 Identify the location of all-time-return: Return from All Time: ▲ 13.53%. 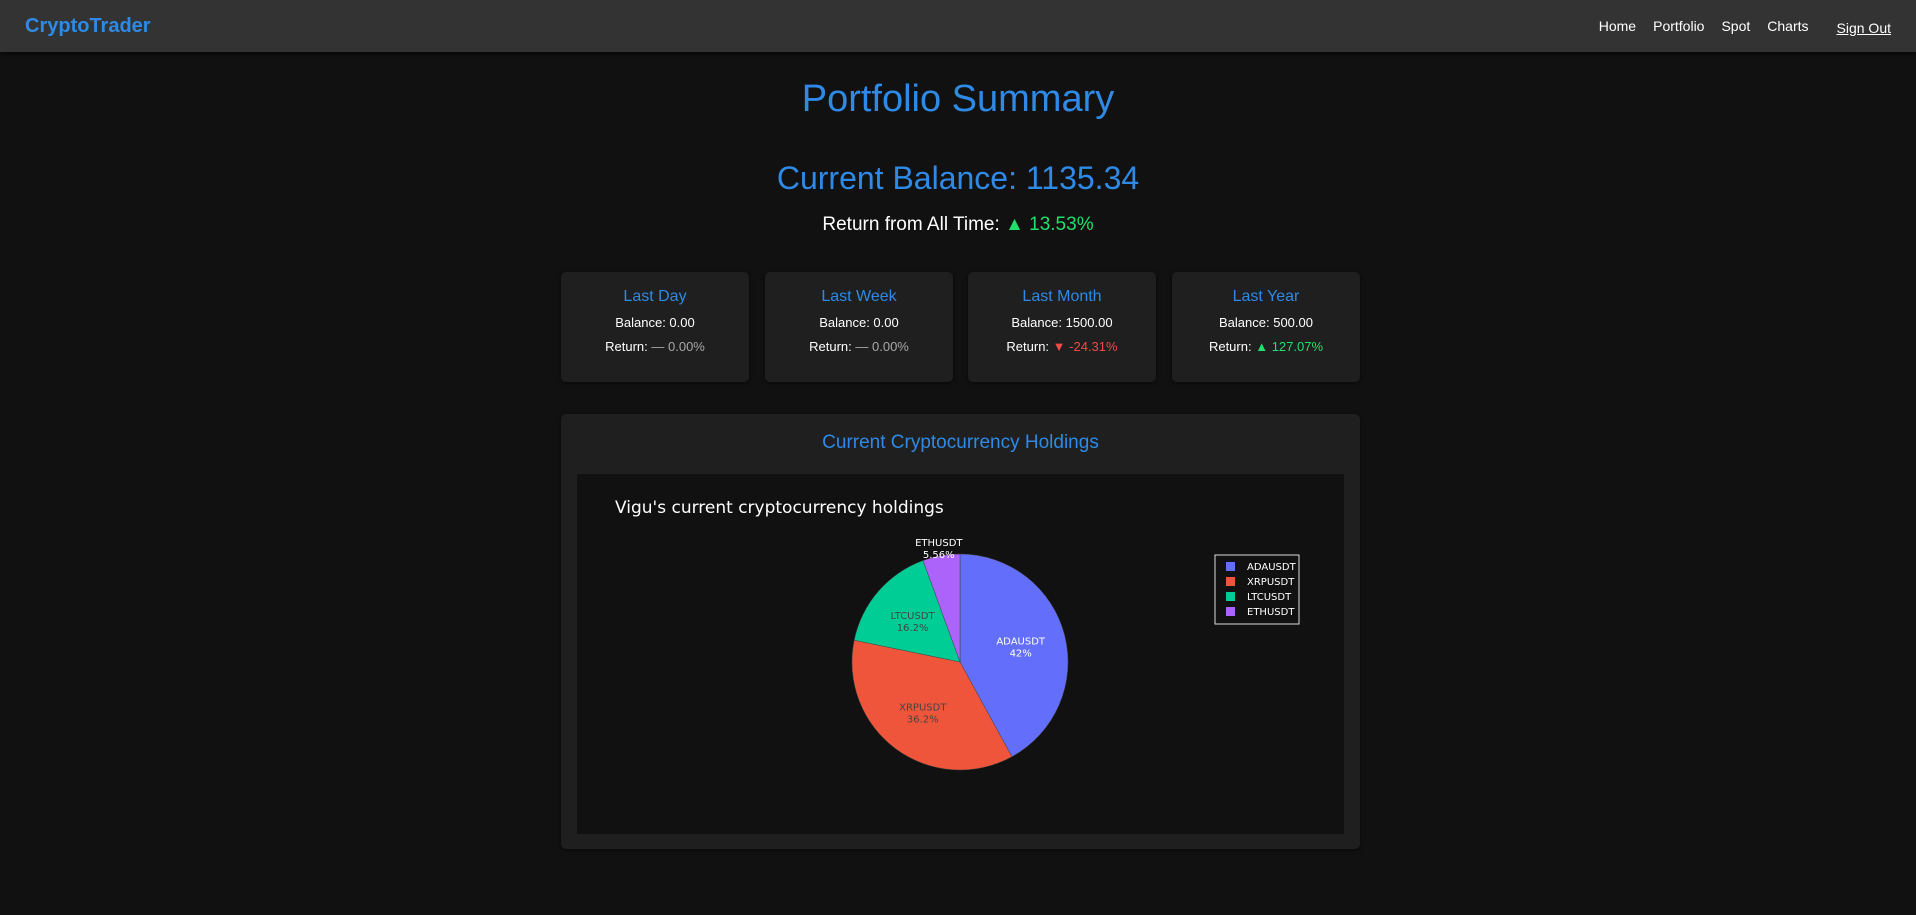
(958, 225).